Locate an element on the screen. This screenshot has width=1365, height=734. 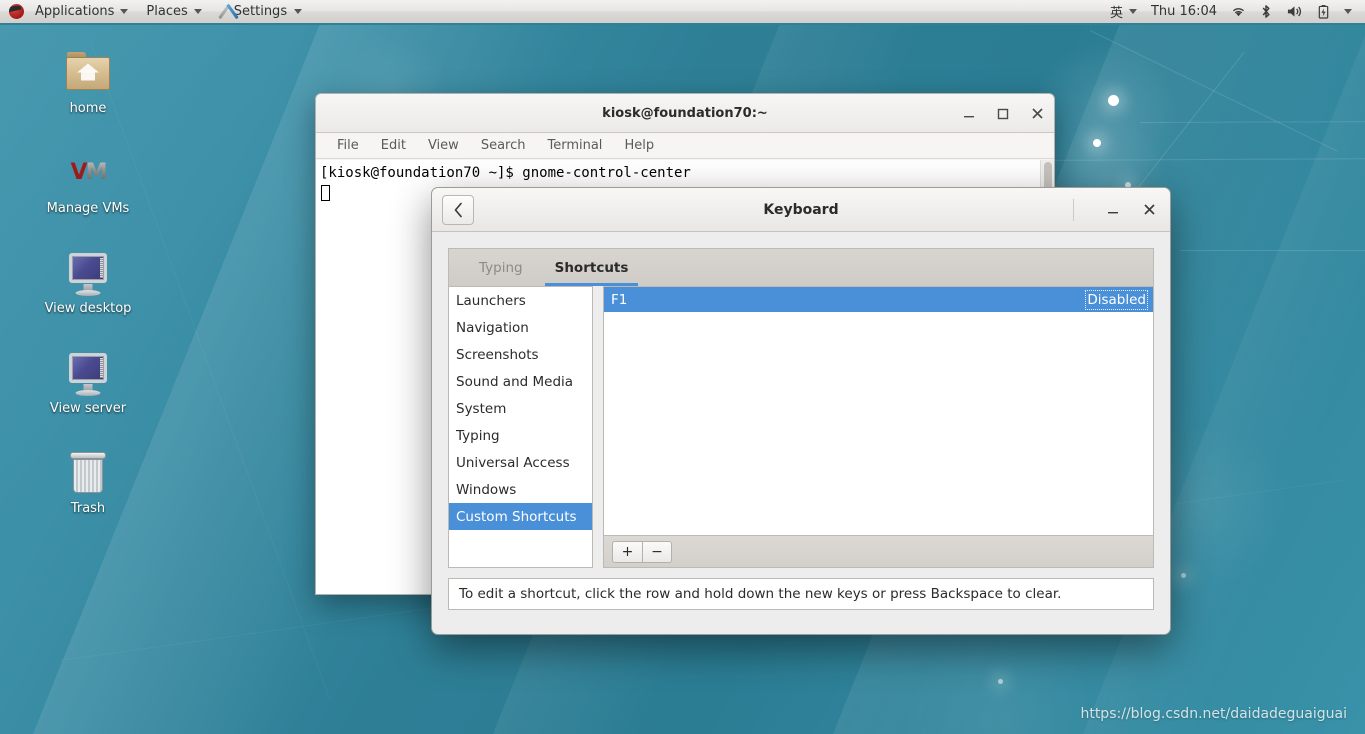
system-menu-caret-icon is located at coordinates (1348, 11).